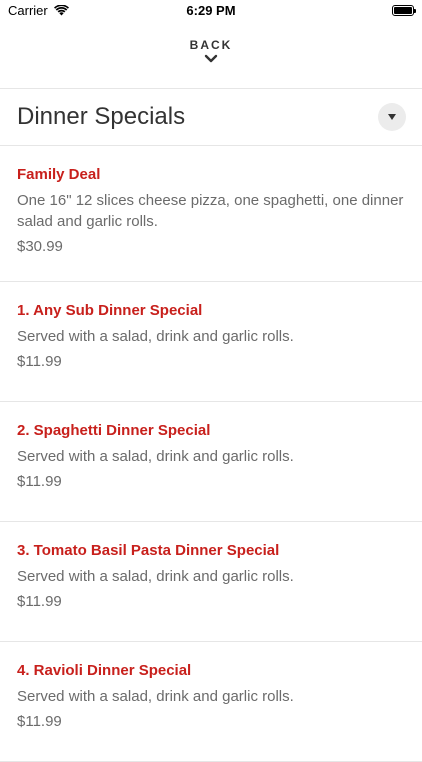 Image resolution: width=422 pixels, height=762 pixels. I want to click on battery-icon, so click(404, 10).